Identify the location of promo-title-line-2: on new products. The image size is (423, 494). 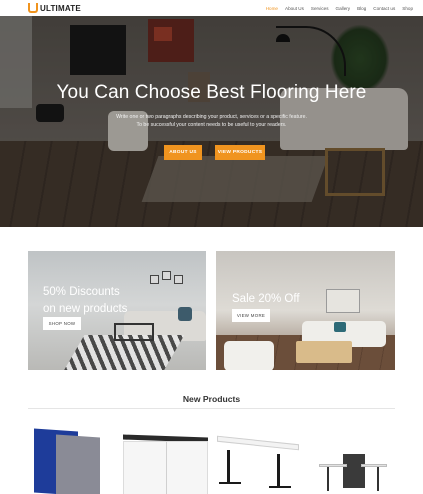
(85, 309).